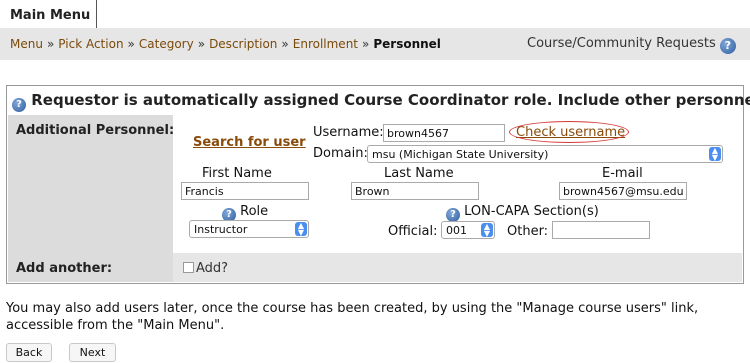 Image resolution: width=750 pixels, height=363 pixels. I want to click on next-button: Next, so click(92, 352).